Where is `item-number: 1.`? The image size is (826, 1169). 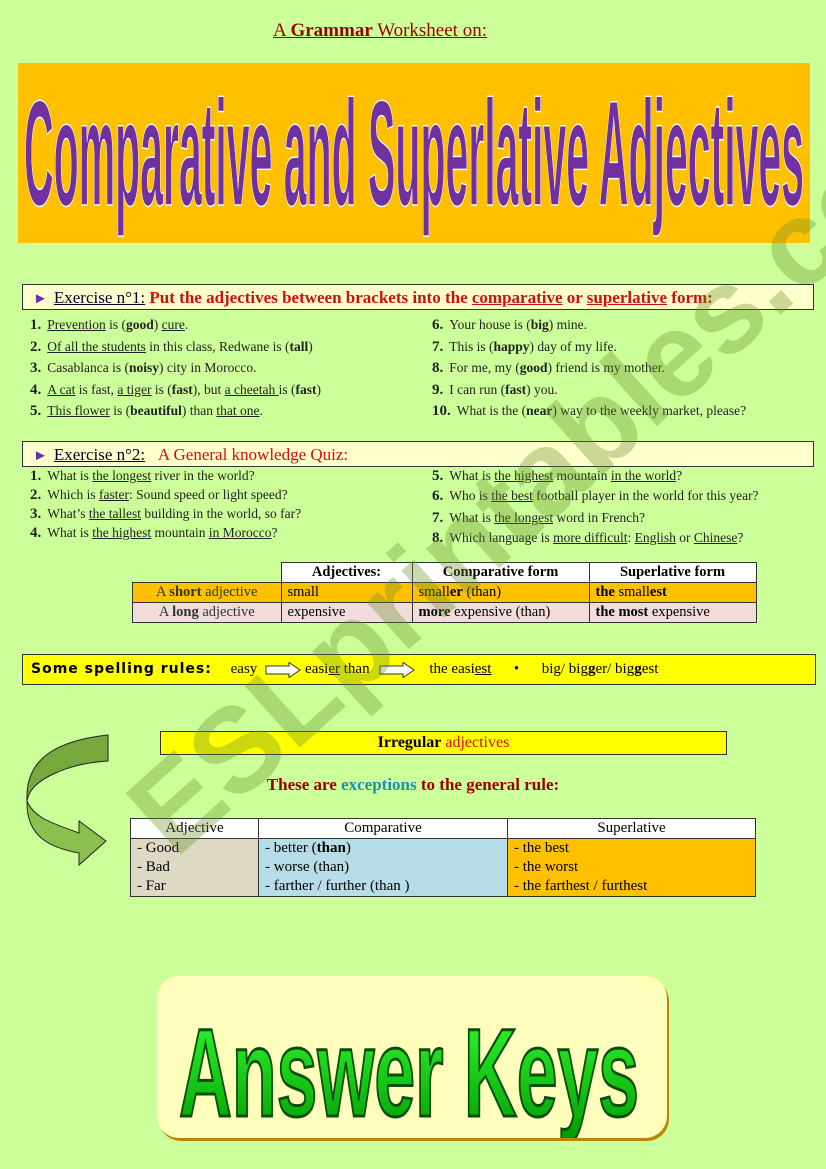 item-number: 1. is located at coordinates (36, 325).